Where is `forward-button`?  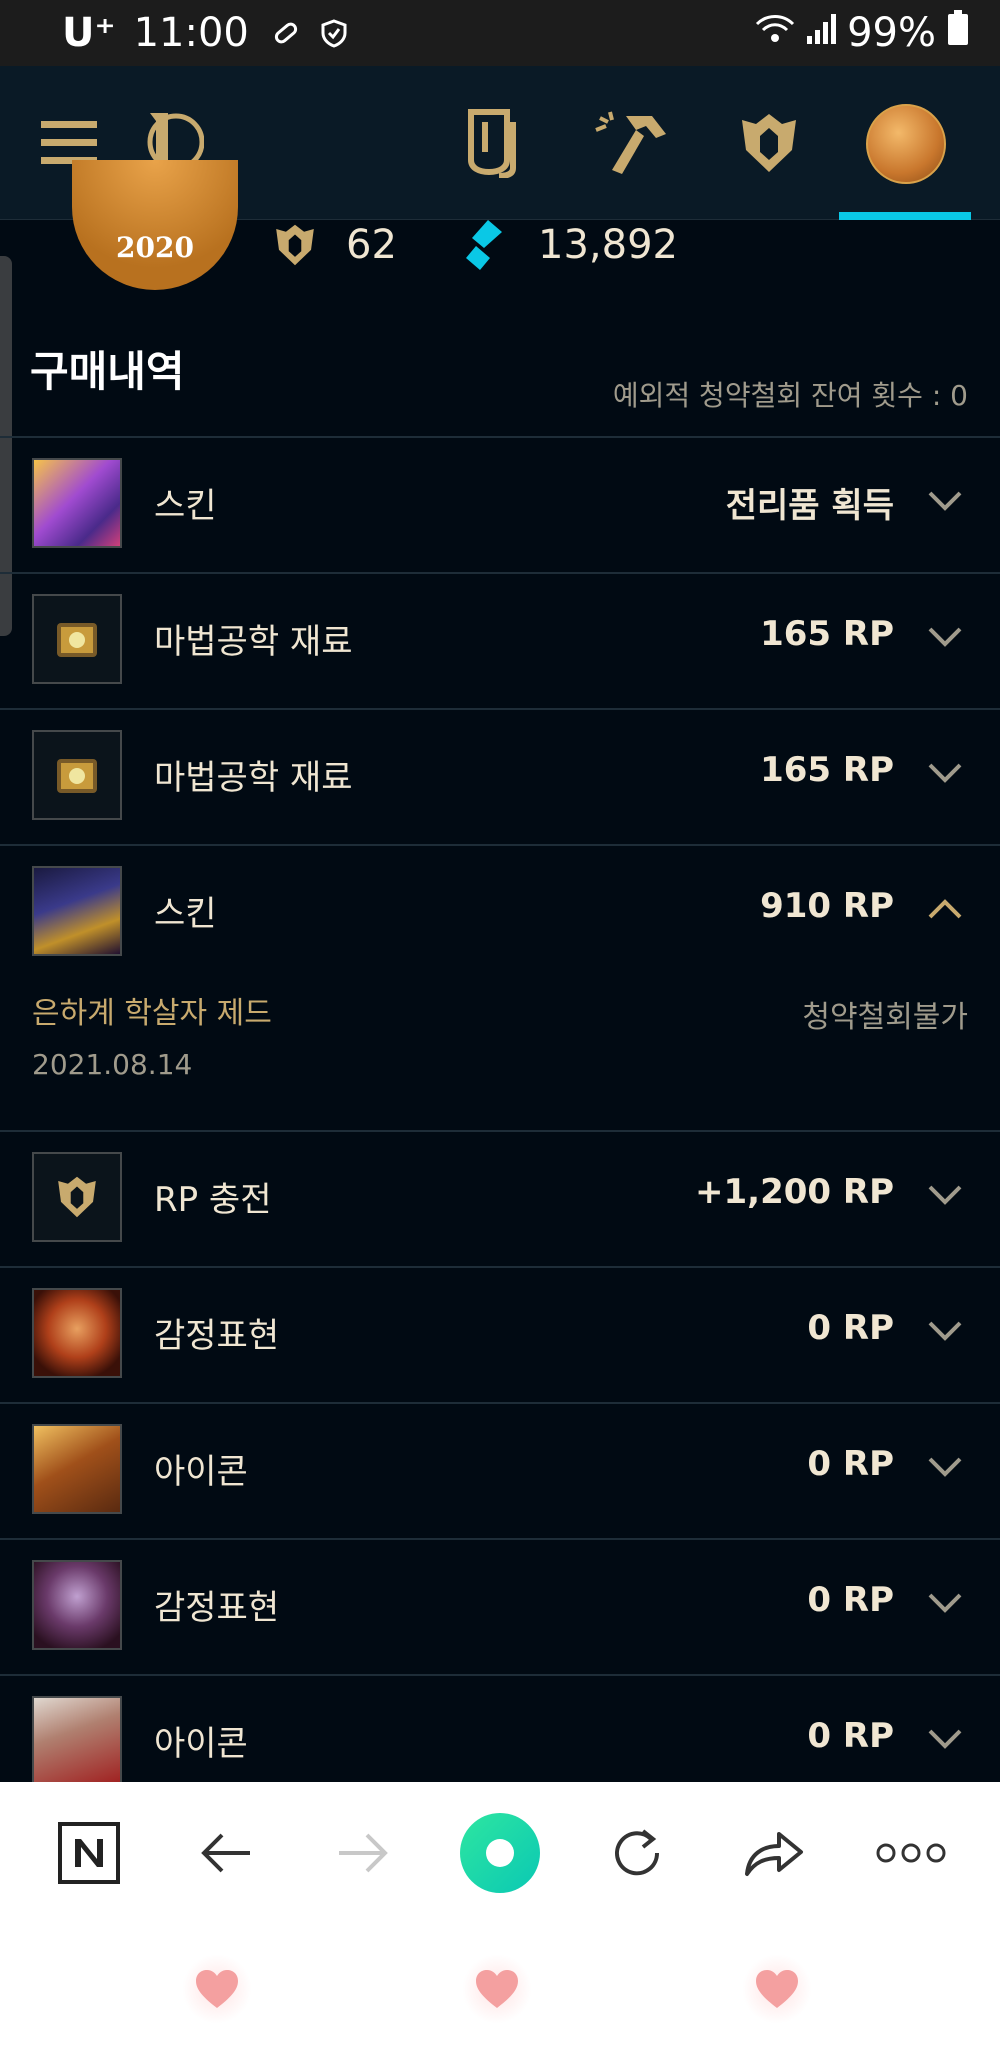 forward-button is located at coordinates (363, 1853).